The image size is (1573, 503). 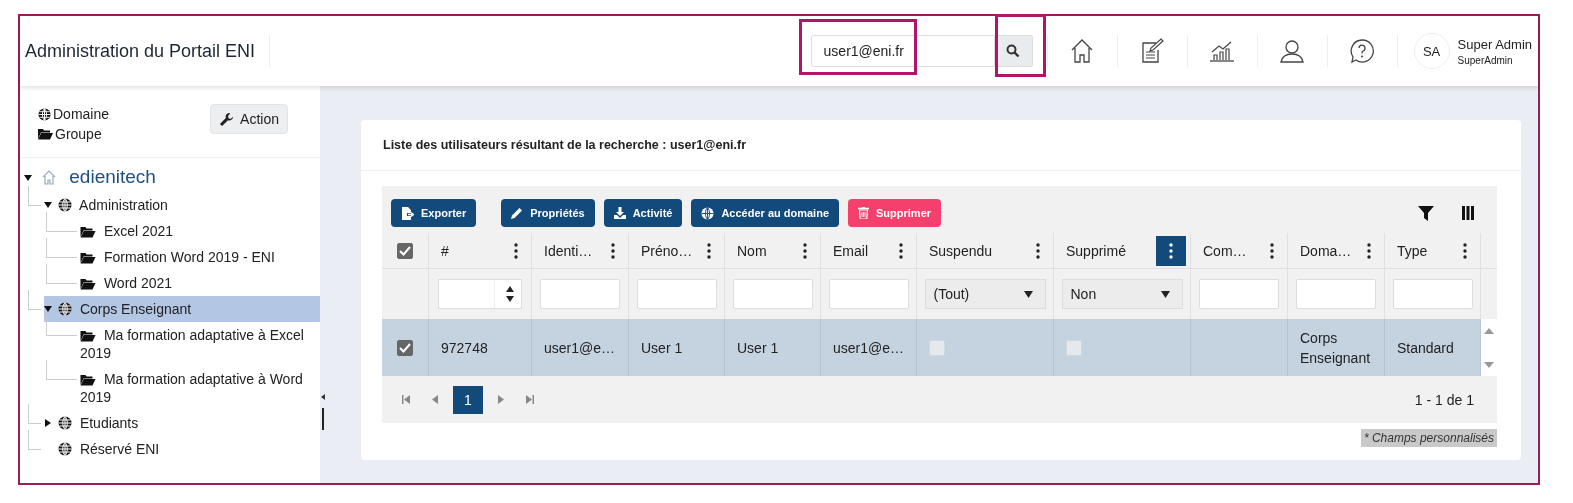 I want to click on tree-item: Formation Word 2019 - ENI, so click(x=200, y=257).